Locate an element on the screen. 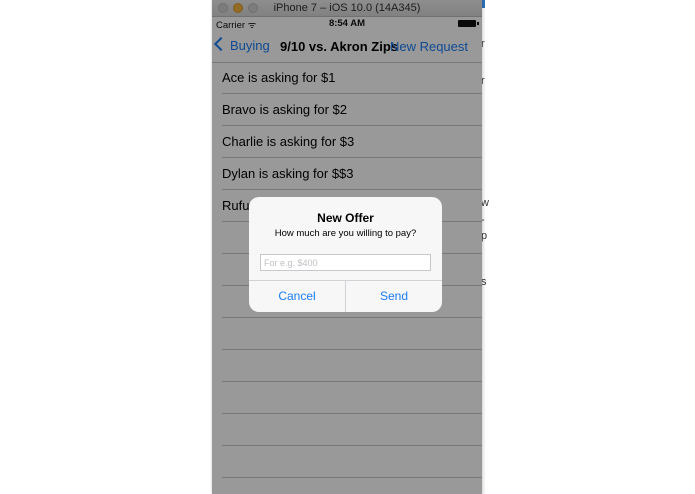 The image size is (695, 494). alert-button-row: Cancel Send is located at coordinates (345, 296).